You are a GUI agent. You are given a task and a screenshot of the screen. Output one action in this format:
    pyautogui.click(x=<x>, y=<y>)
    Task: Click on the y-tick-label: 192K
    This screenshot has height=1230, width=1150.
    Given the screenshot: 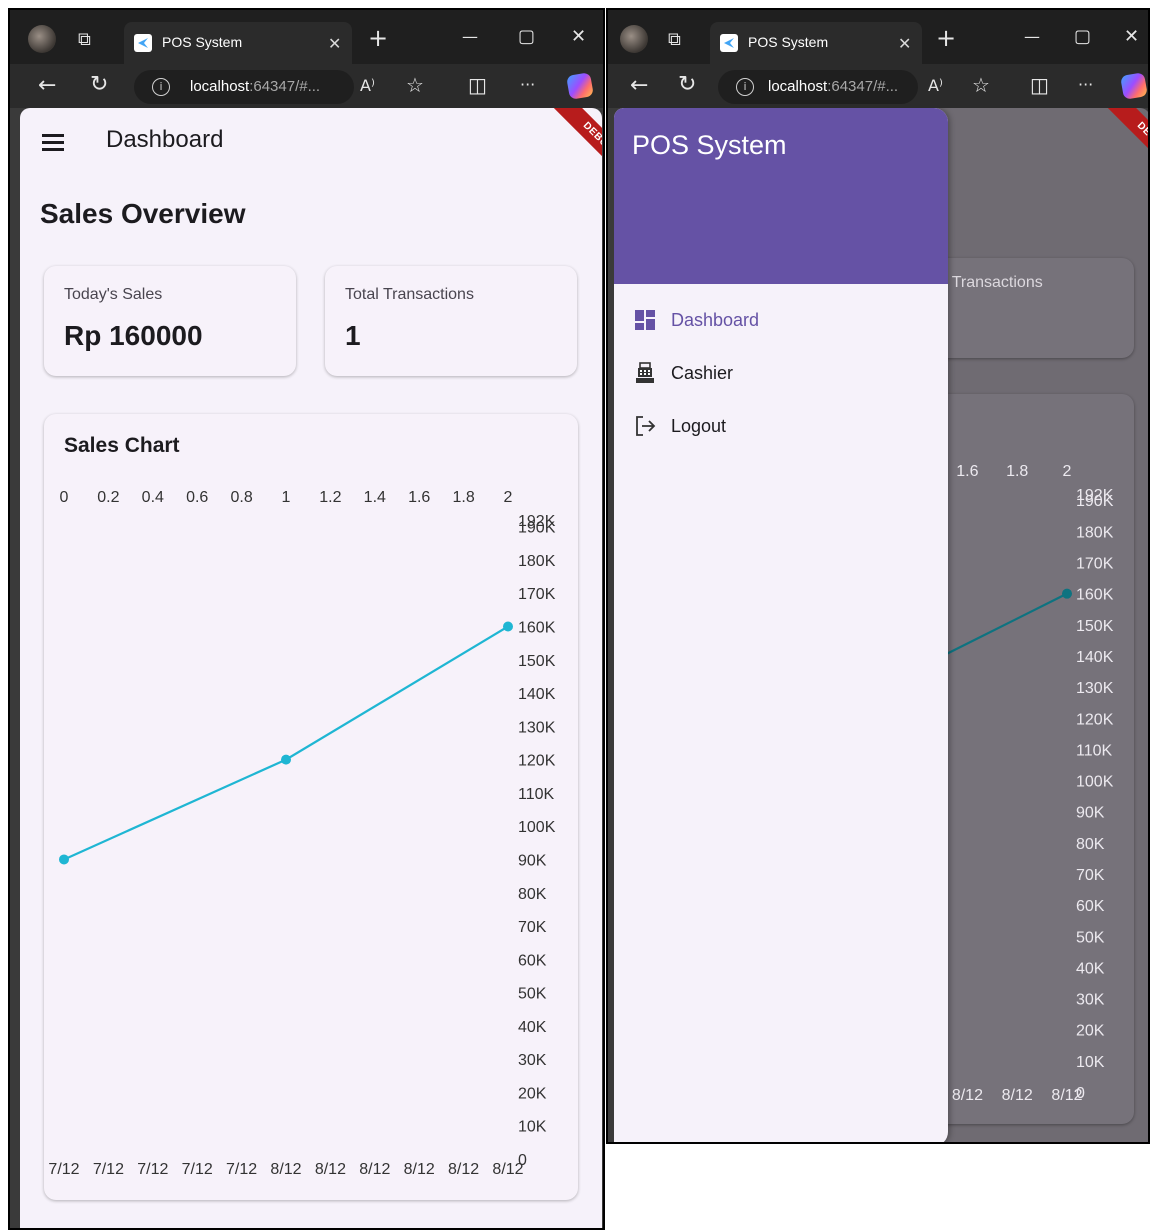 What is the action you would take?
    pyautogui.click(x=537, y=521)
    